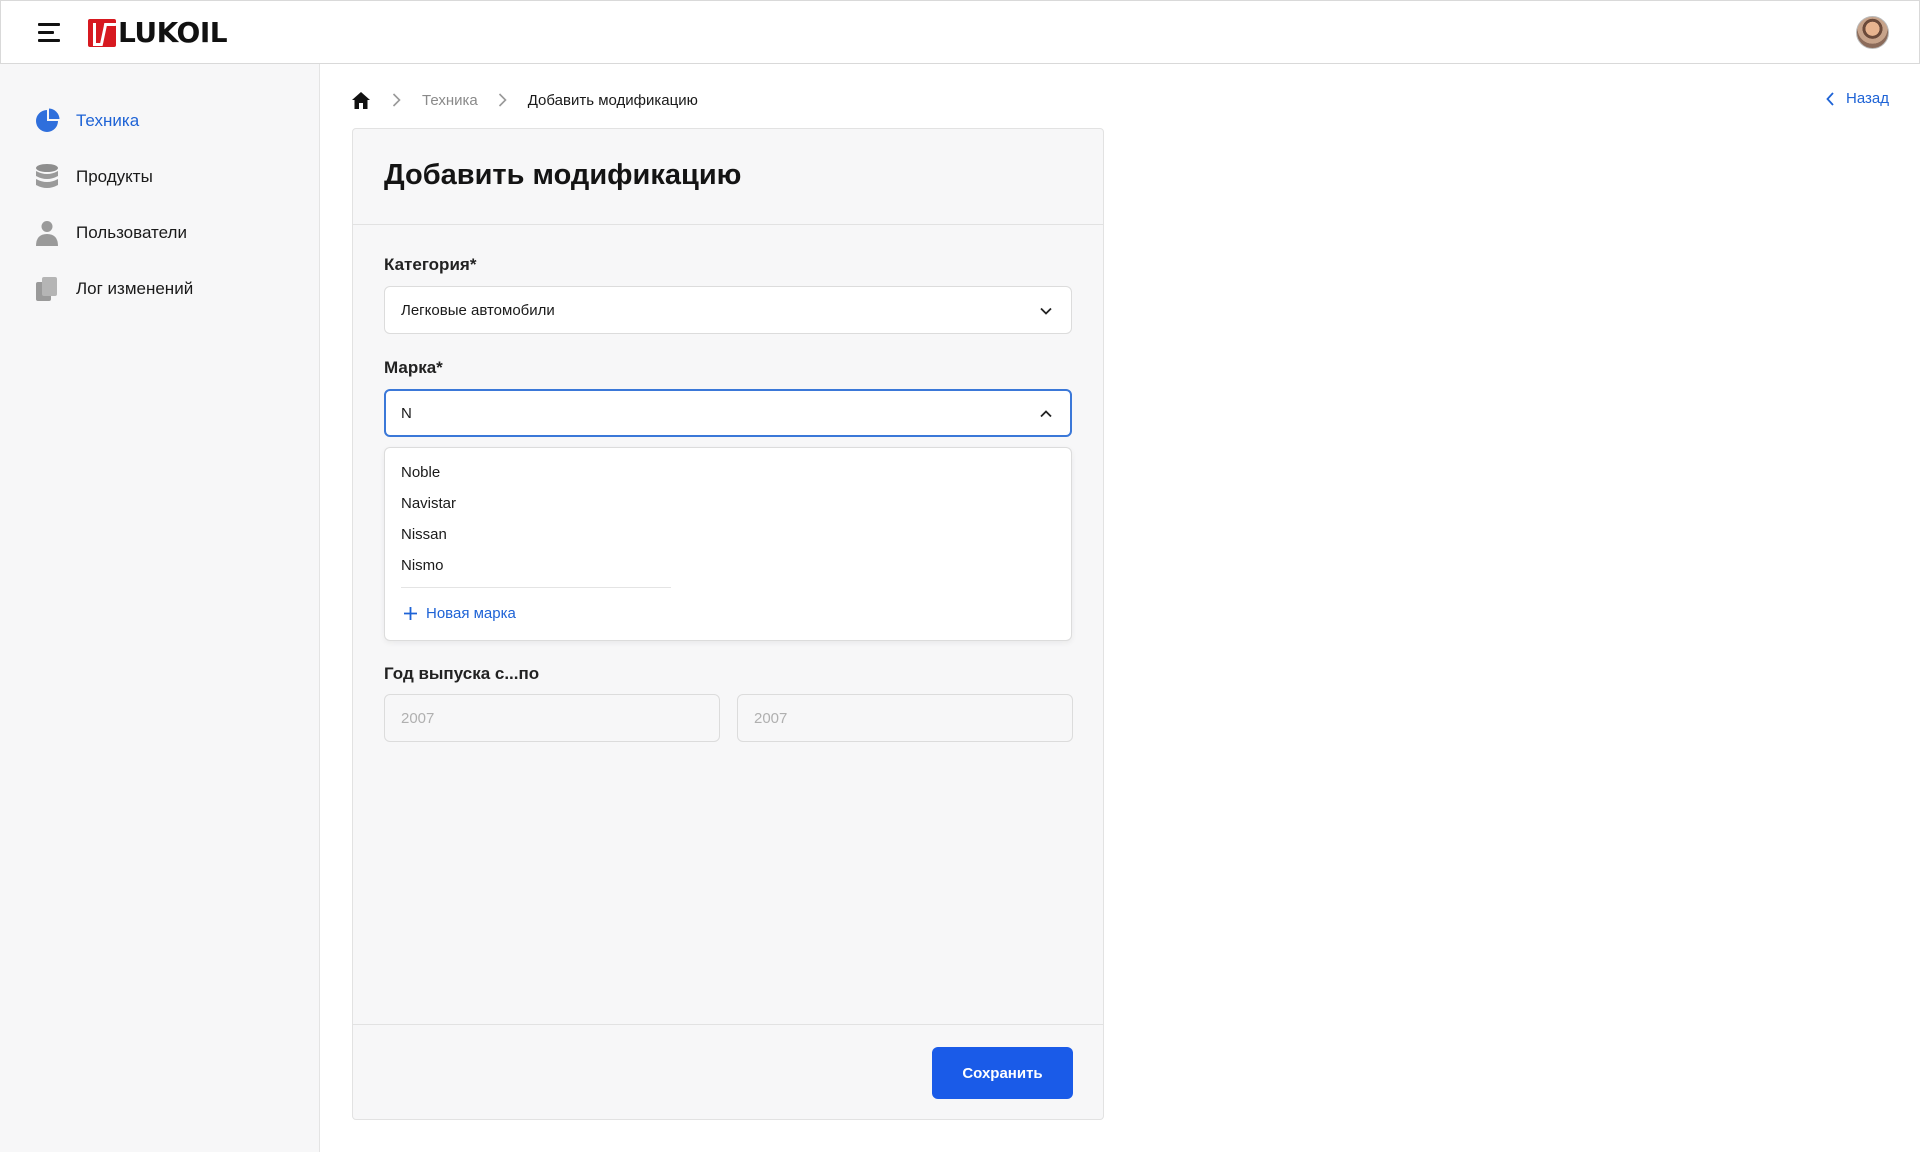  Describe the element at coordinates (612, 100) in the screenshot. I see `breadcrumb-current: Добавить модификацию` at that location.